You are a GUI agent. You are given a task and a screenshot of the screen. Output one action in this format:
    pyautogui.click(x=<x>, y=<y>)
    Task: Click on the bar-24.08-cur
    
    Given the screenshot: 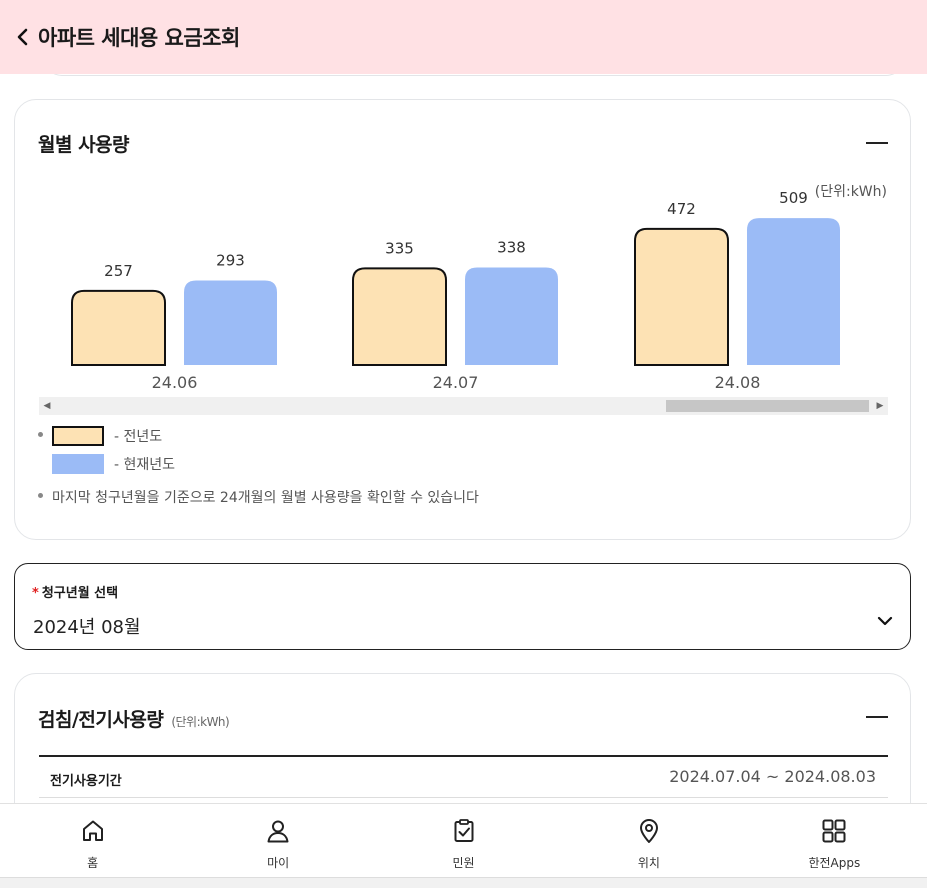 What is the action you would take?
    pyautogui.click(x=793, y=291)
    